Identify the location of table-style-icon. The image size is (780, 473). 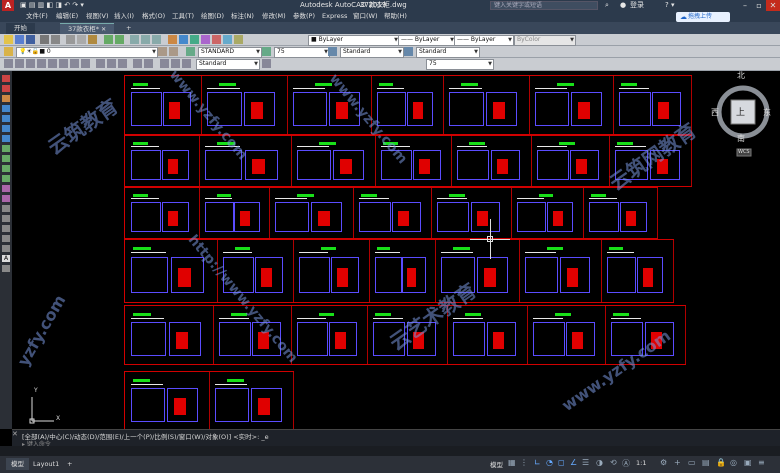
(408, 51).